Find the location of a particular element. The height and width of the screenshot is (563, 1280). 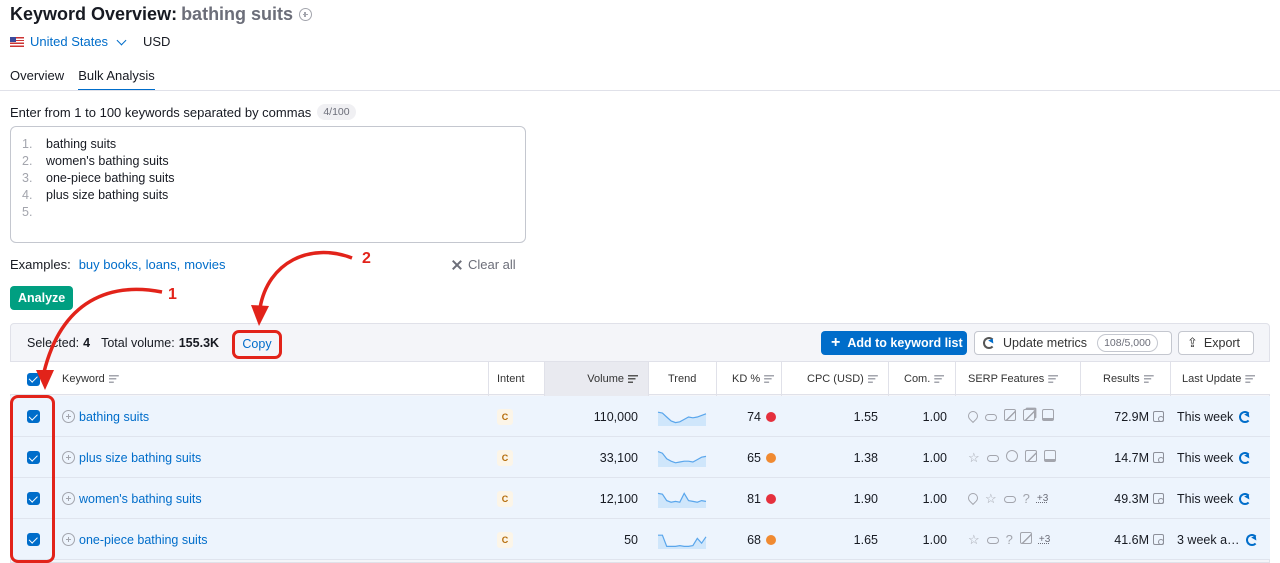

annotation-arrows is located at coordinates (194, 320).